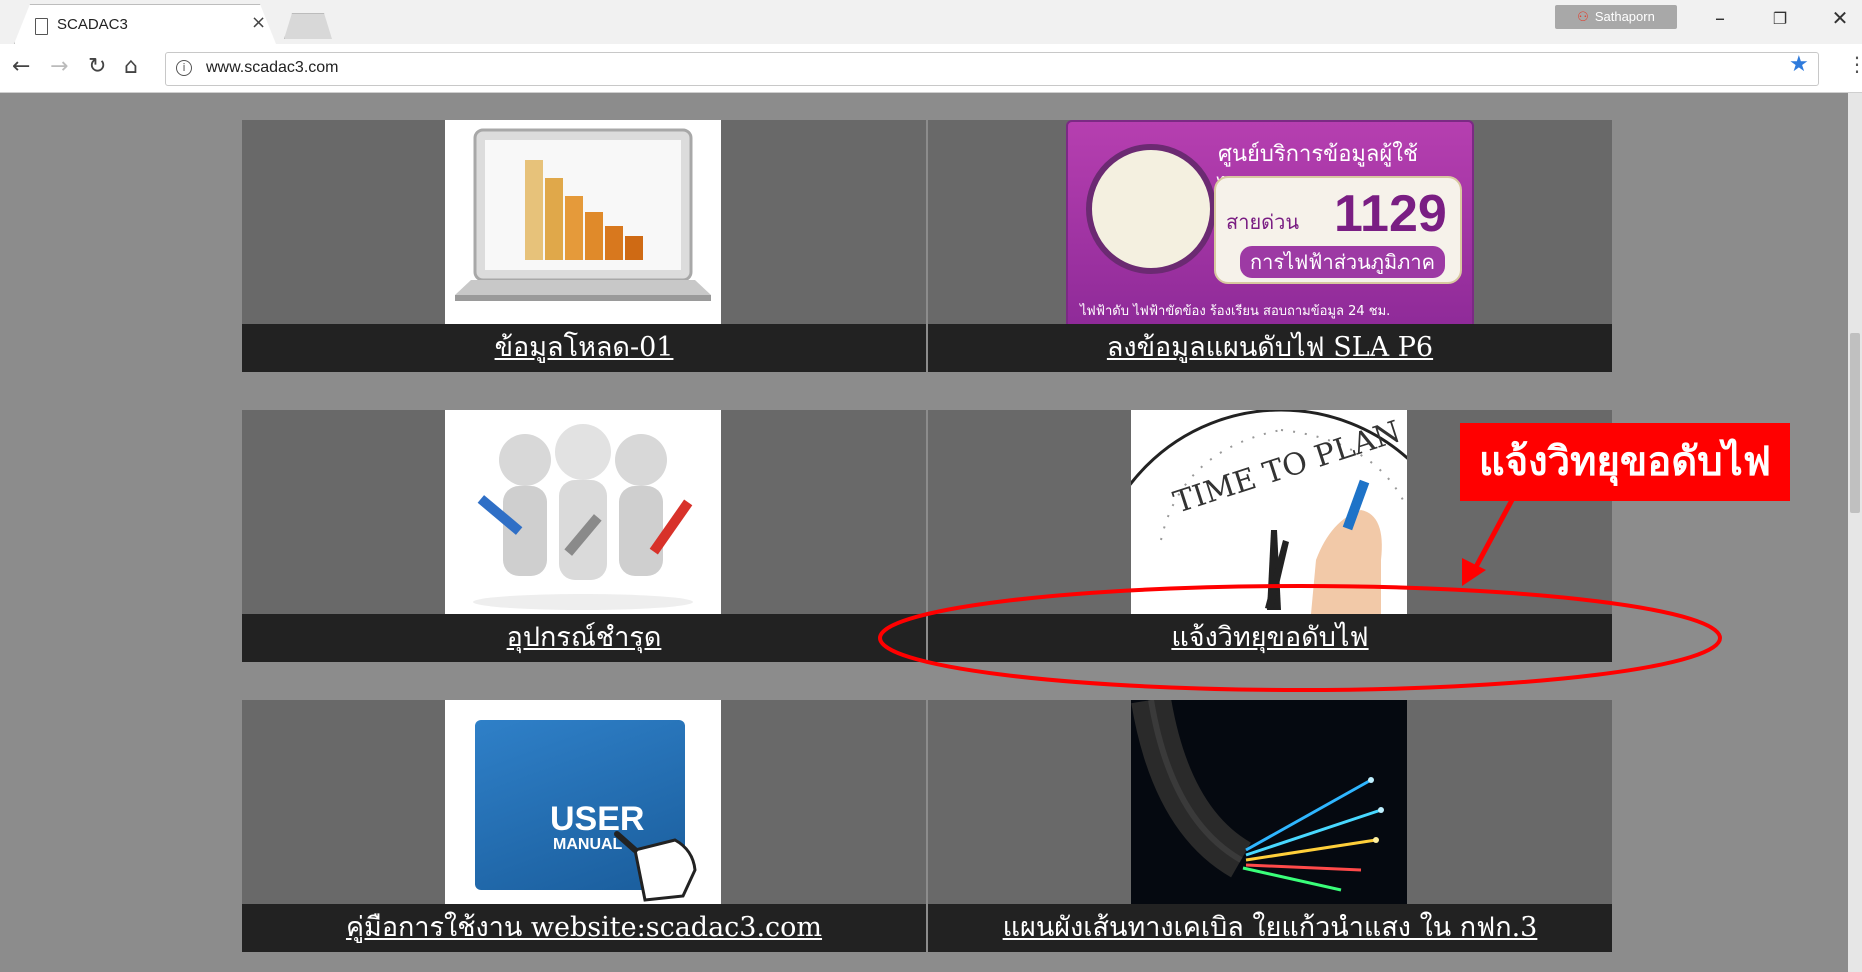 The width and height of the screenshot is (1862, 972). Describe the element at coordinates (1799, 64) in the screenshot. I see `bookmark-star-icon: ★` at that location.